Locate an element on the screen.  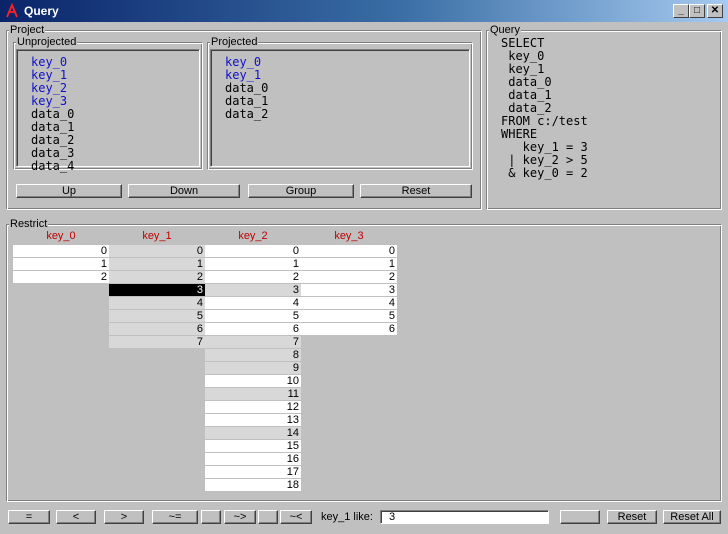
column-header-key_1: key_1 is located at coordinates (157, 236).